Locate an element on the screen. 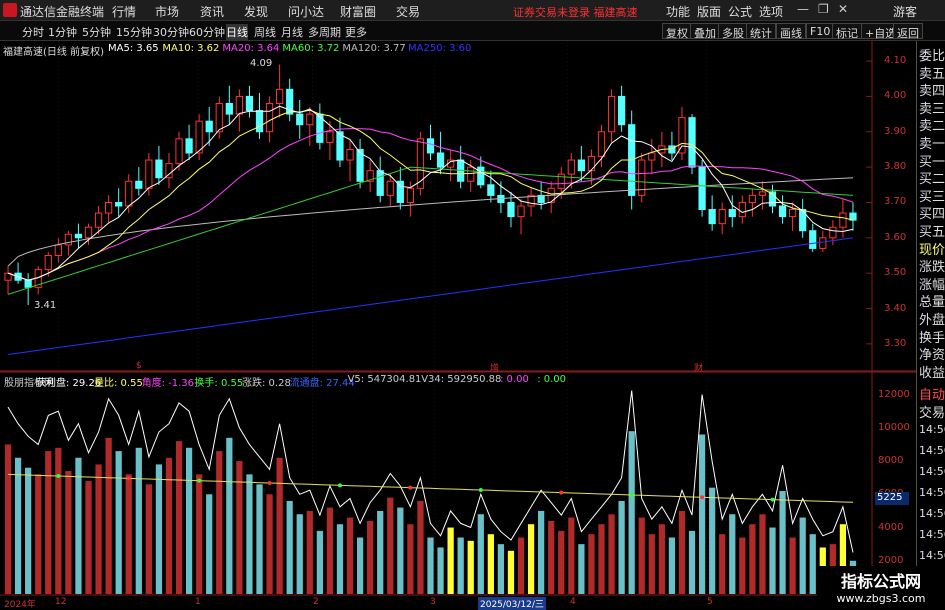  date-label-2: 1 is located at coordinates (198, 602).